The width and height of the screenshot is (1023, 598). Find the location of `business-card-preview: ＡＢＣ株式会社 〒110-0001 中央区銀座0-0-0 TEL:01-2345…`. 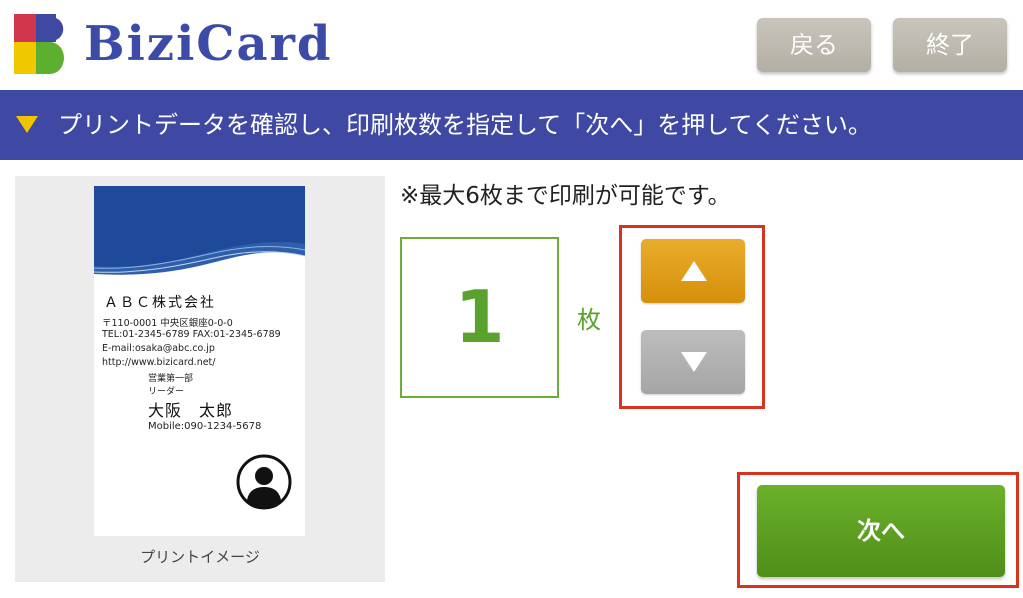

business-card-preview: ＡＢＣ株式会社 〒110-0001 中央区銀座0-0-0 TEL:01-2345… is located at coordinates (199, 361).